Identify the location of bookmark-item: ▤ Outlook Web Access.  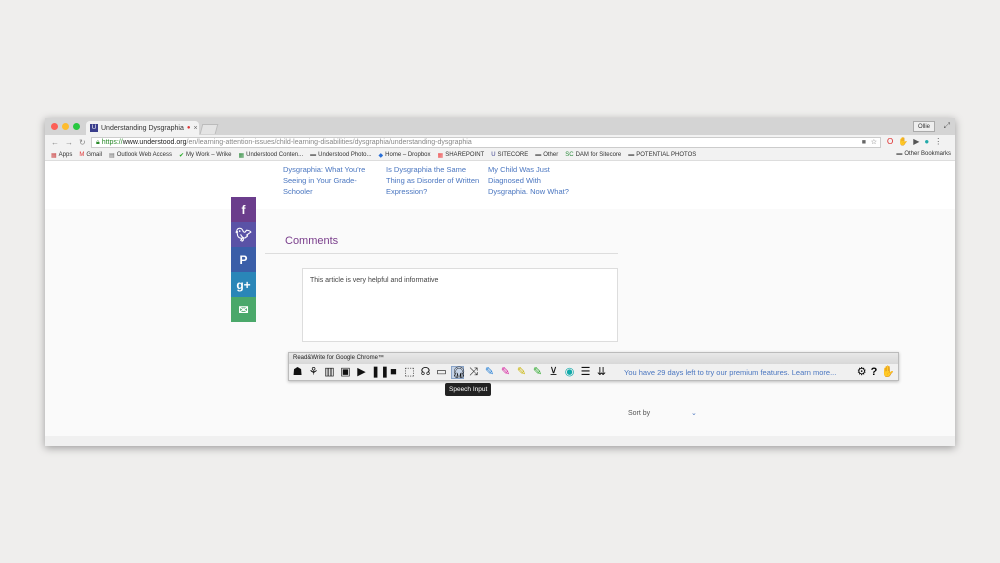
(140, 155).